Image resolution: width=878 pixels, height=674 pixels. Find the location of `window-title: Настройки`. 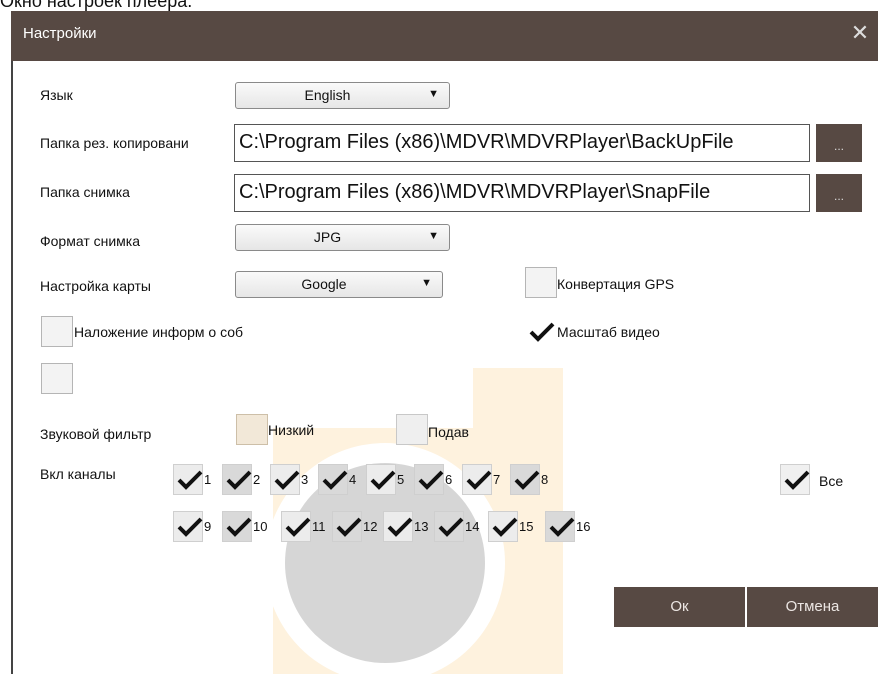

window-title: Настройки is located at coordinates (60, 33).